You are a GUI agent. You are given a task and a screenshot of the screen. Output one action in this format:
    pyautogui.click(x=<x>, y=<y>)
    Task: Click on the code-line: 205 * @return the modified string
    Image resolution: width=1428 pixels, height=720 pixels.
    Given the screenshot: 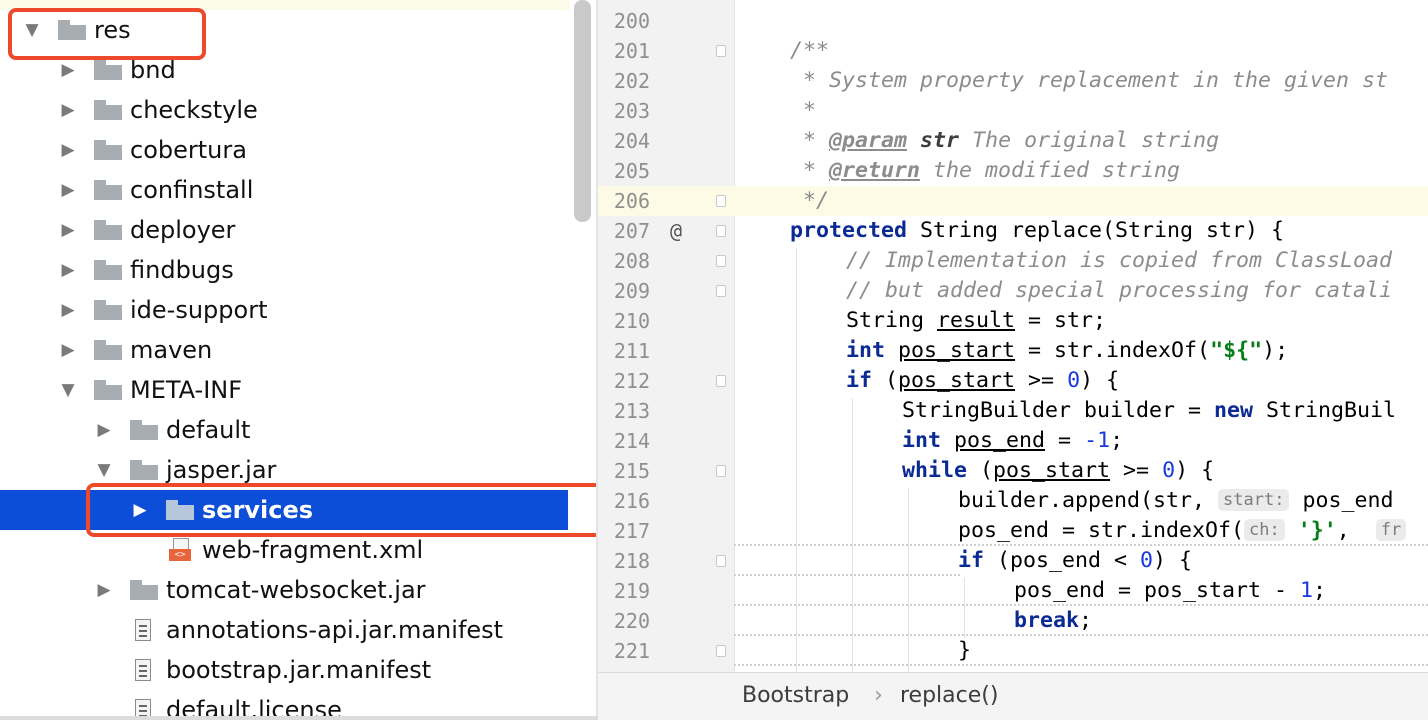 What is the action you would take?
    pyautogui.click(x=1013, y=171)
    